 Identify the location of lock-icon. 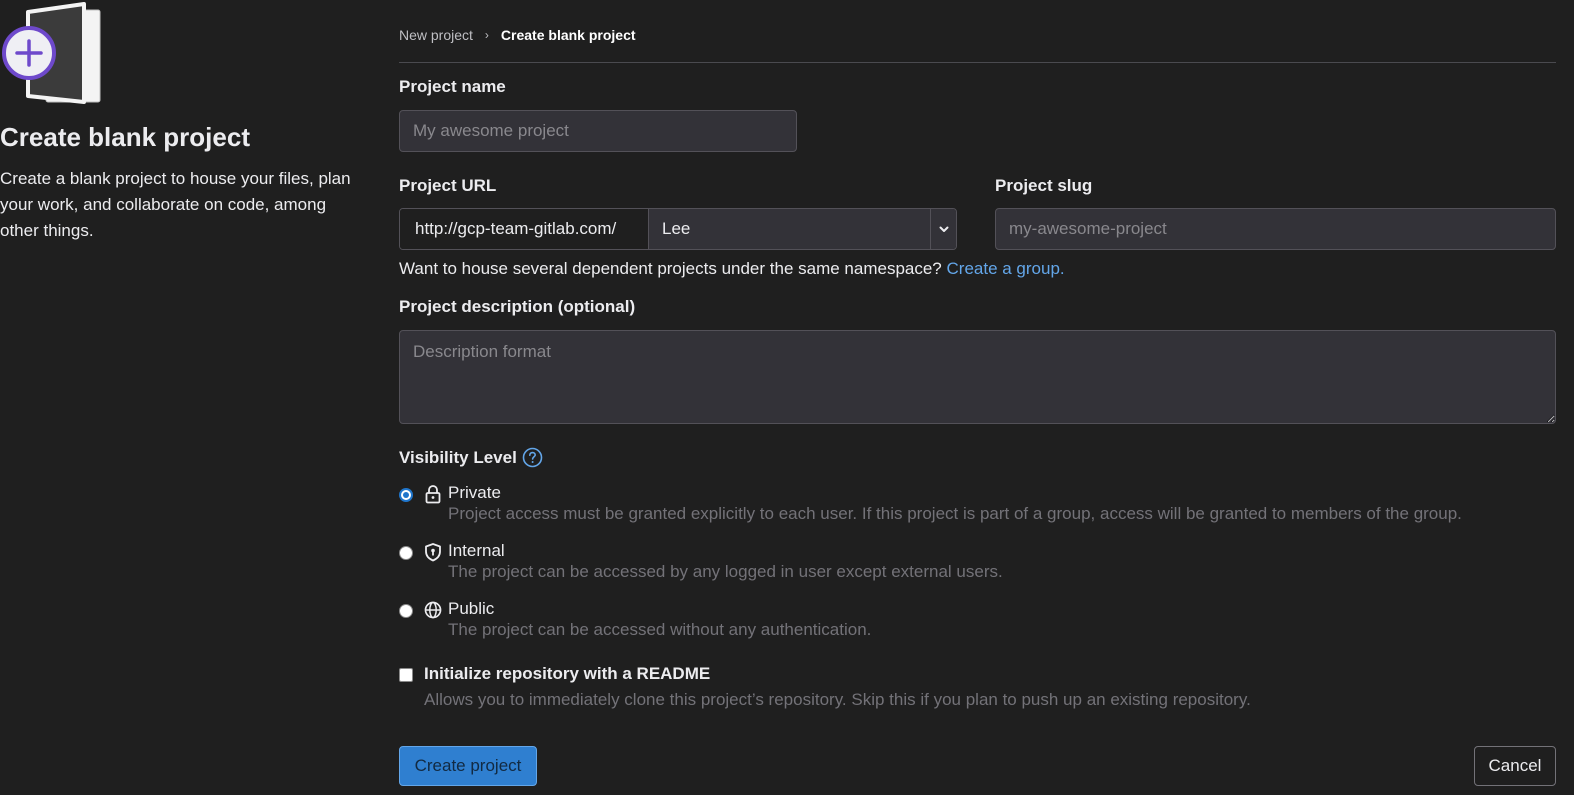
(433, 494).